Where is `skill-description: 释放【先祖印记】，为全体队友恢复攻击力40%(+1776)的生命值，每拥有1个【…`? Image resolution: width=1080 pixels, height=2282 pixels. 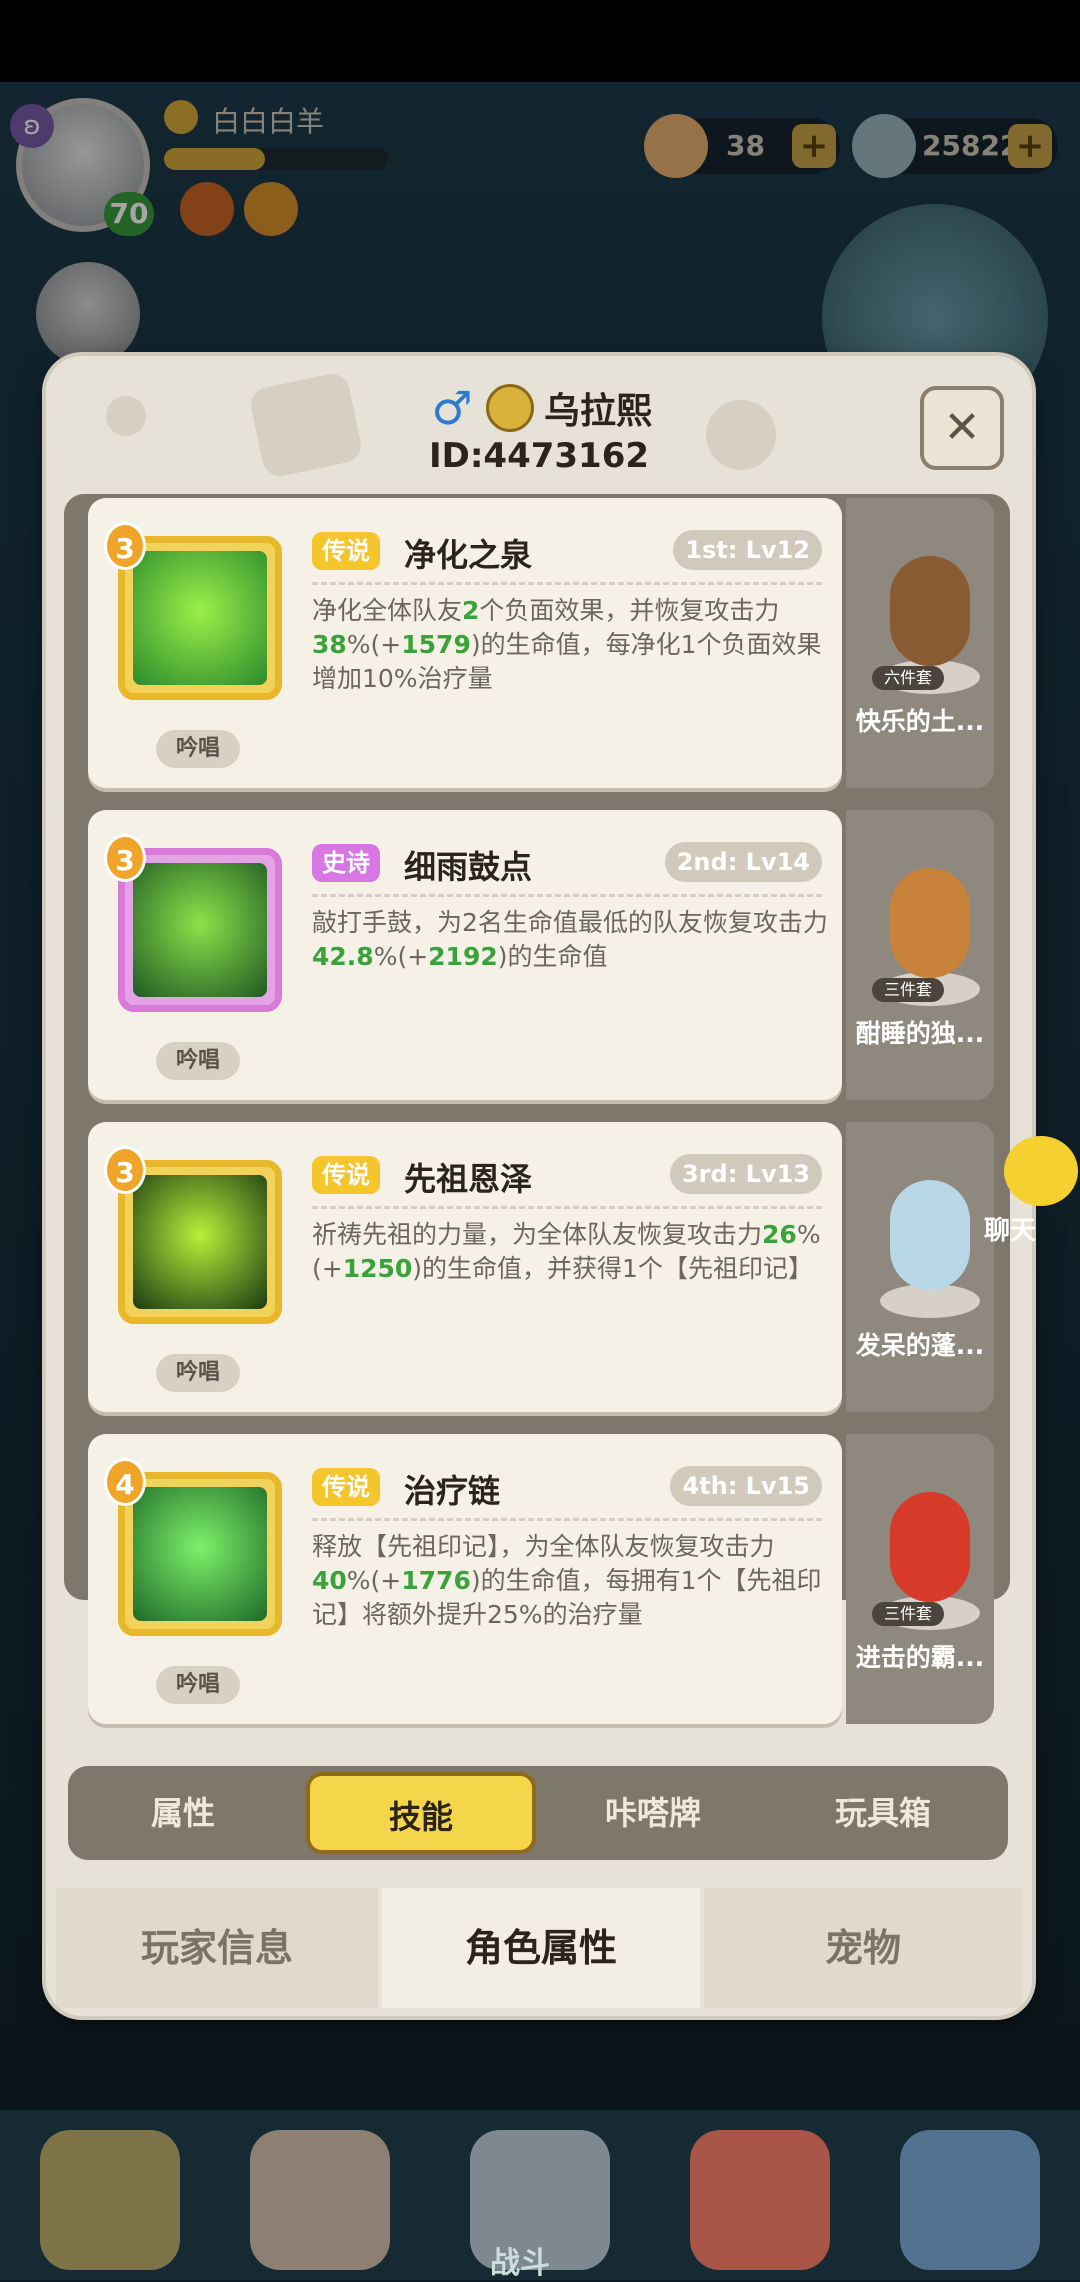
skill-description: 释放【先祖印记】，为全体队友恢复攻击力40%(+1776)的生命值，每拥有1个【… is located at coordinates (572, 1581).